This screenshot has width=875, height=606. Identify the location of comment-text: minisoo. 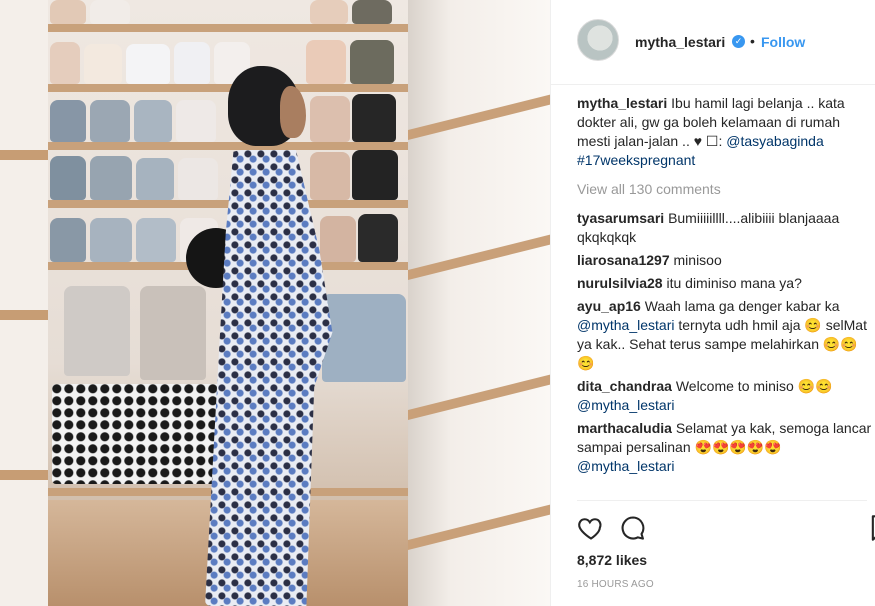
(697, 260).